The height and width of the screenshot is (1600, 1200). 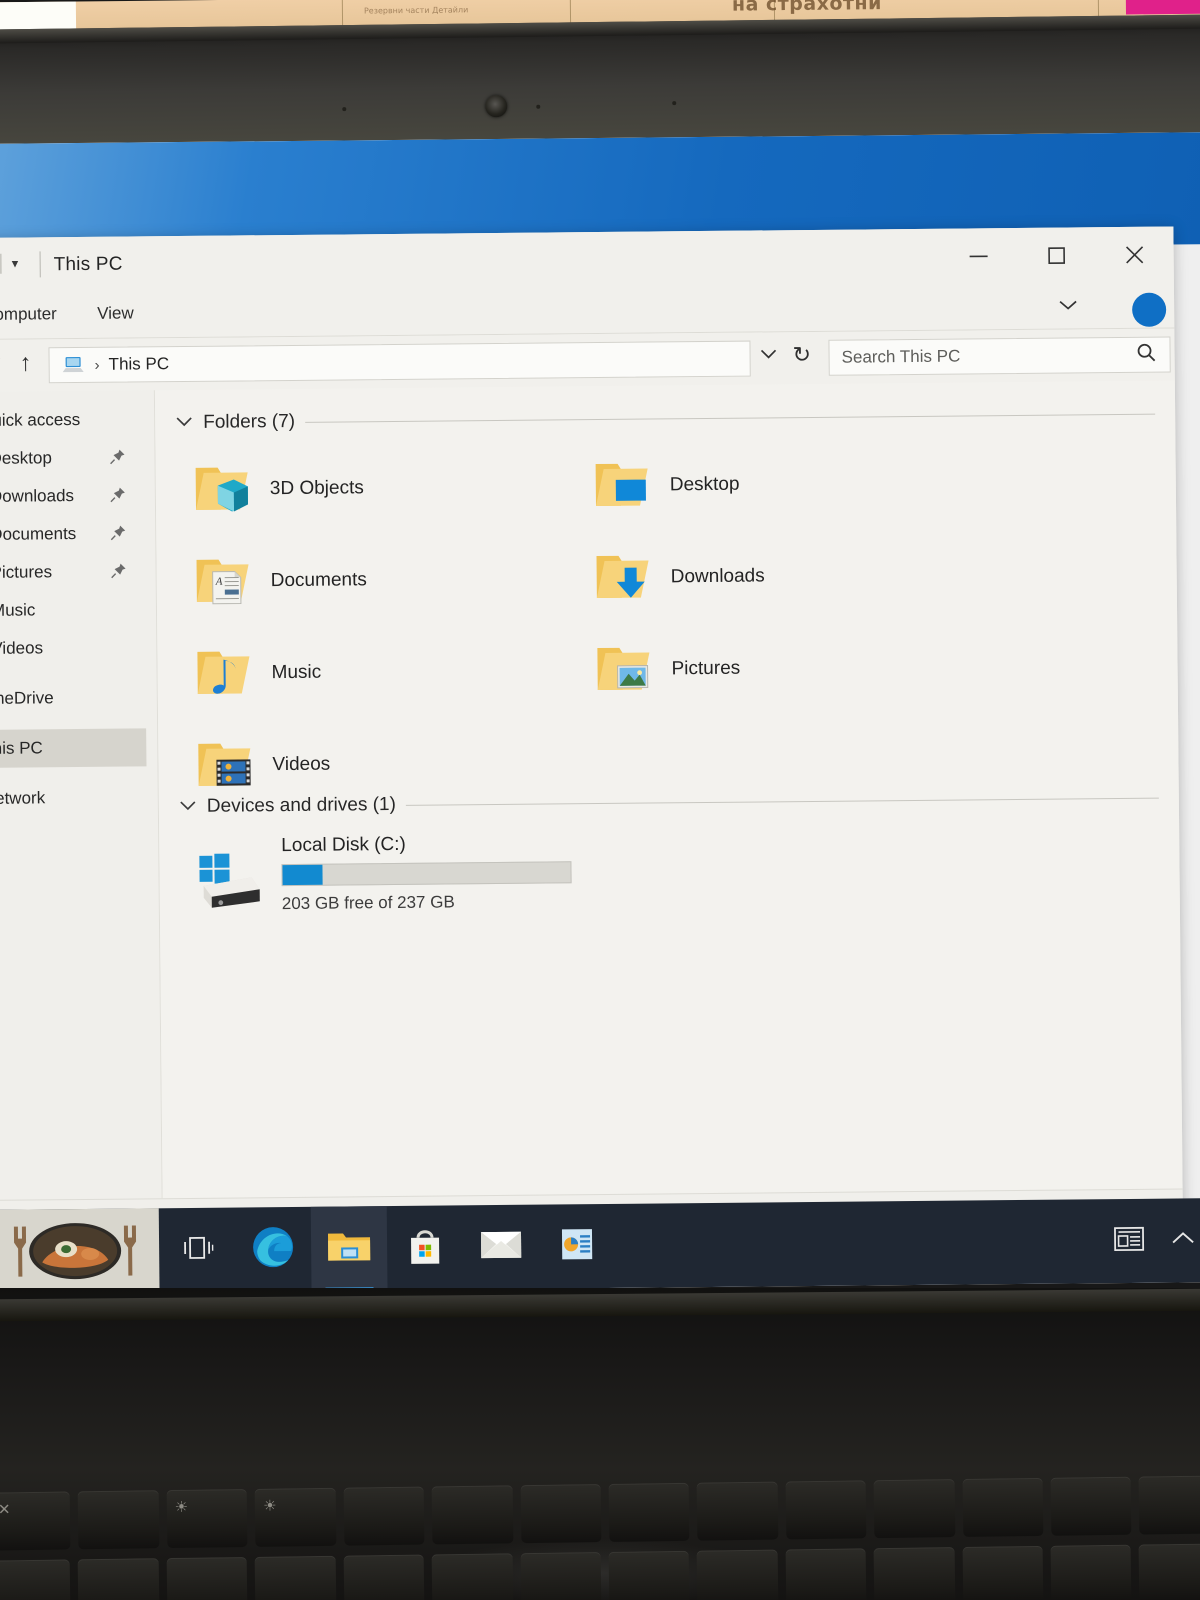 I want to click on quick-access-chevron-down-icon: ▾, so click(x=15, y=264).